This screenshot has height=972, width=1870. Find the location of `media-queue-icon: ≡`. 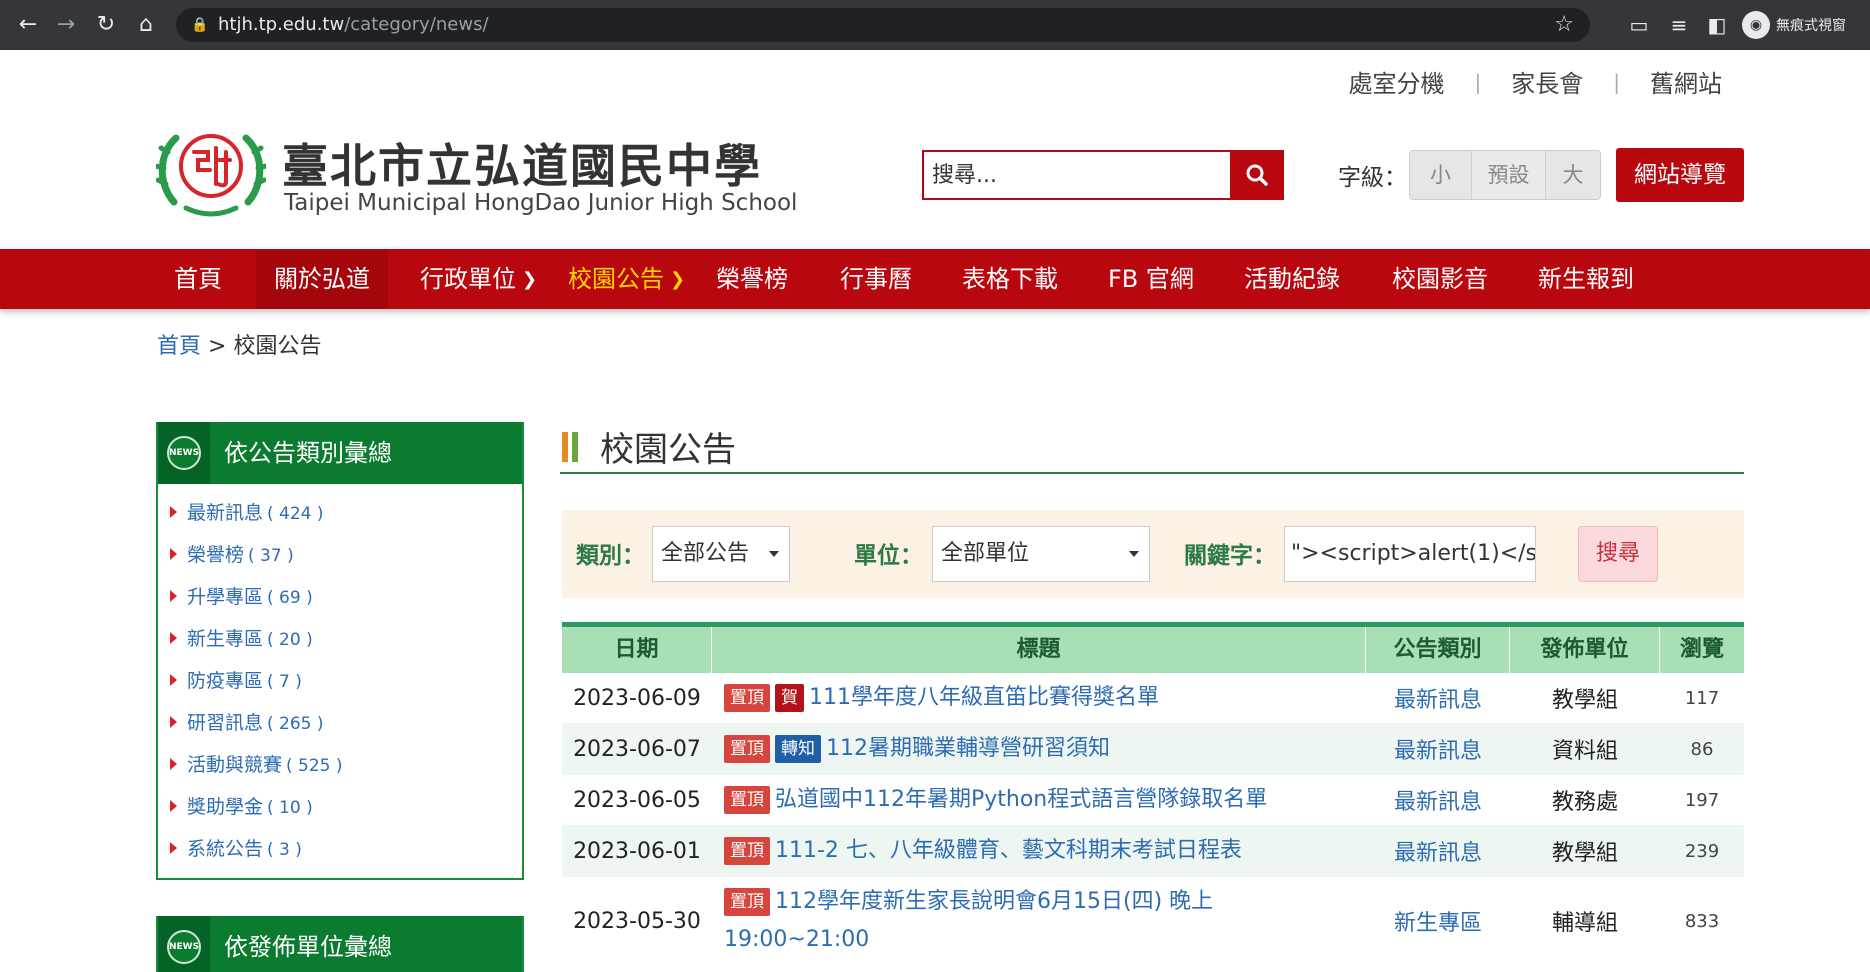

media-queue-icon: ≡ is located at coordinates (1679, 25).